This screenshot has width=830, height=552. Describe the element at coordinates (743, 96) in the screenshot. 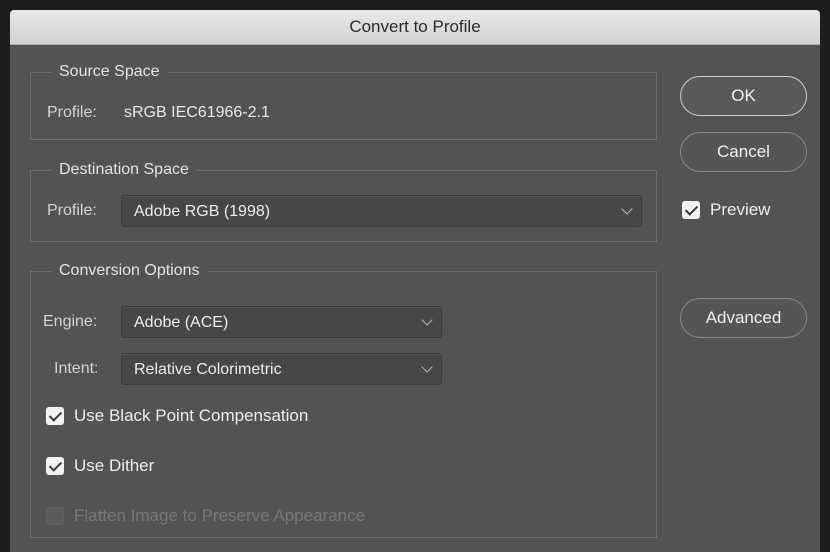

I see `ok-button: OK` at that location.